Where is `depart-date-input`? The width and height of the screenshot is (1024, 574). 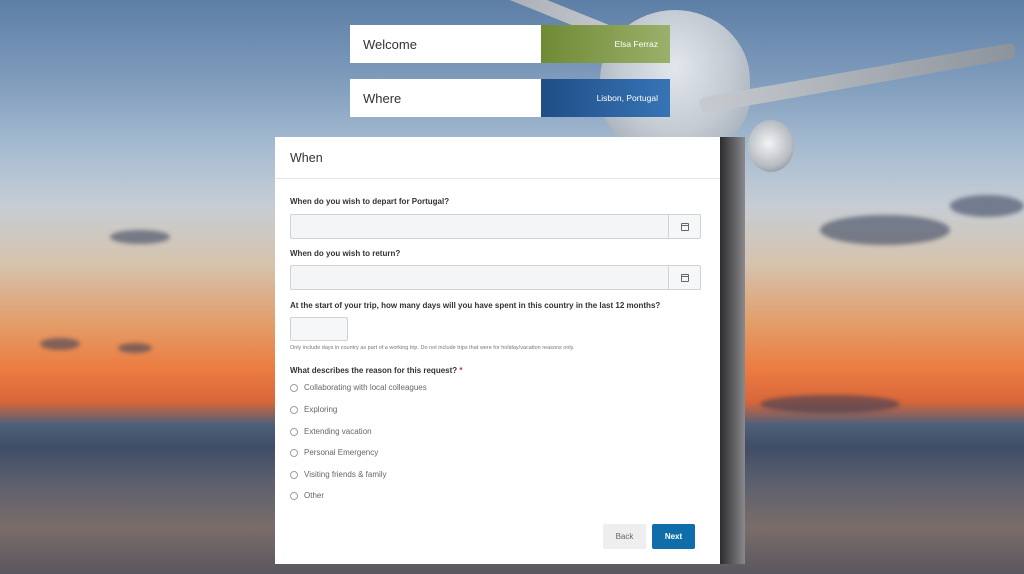
depart-date-input is located at coordinates (479, 226).